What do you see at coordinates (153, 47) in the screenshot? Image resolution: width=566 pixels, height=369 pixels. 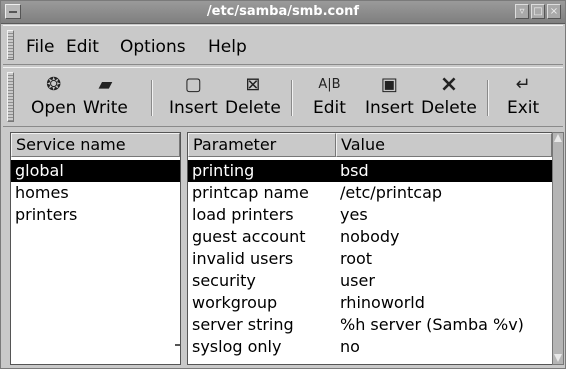 I see `menu-options: Options` at bounding box center [153, 47].